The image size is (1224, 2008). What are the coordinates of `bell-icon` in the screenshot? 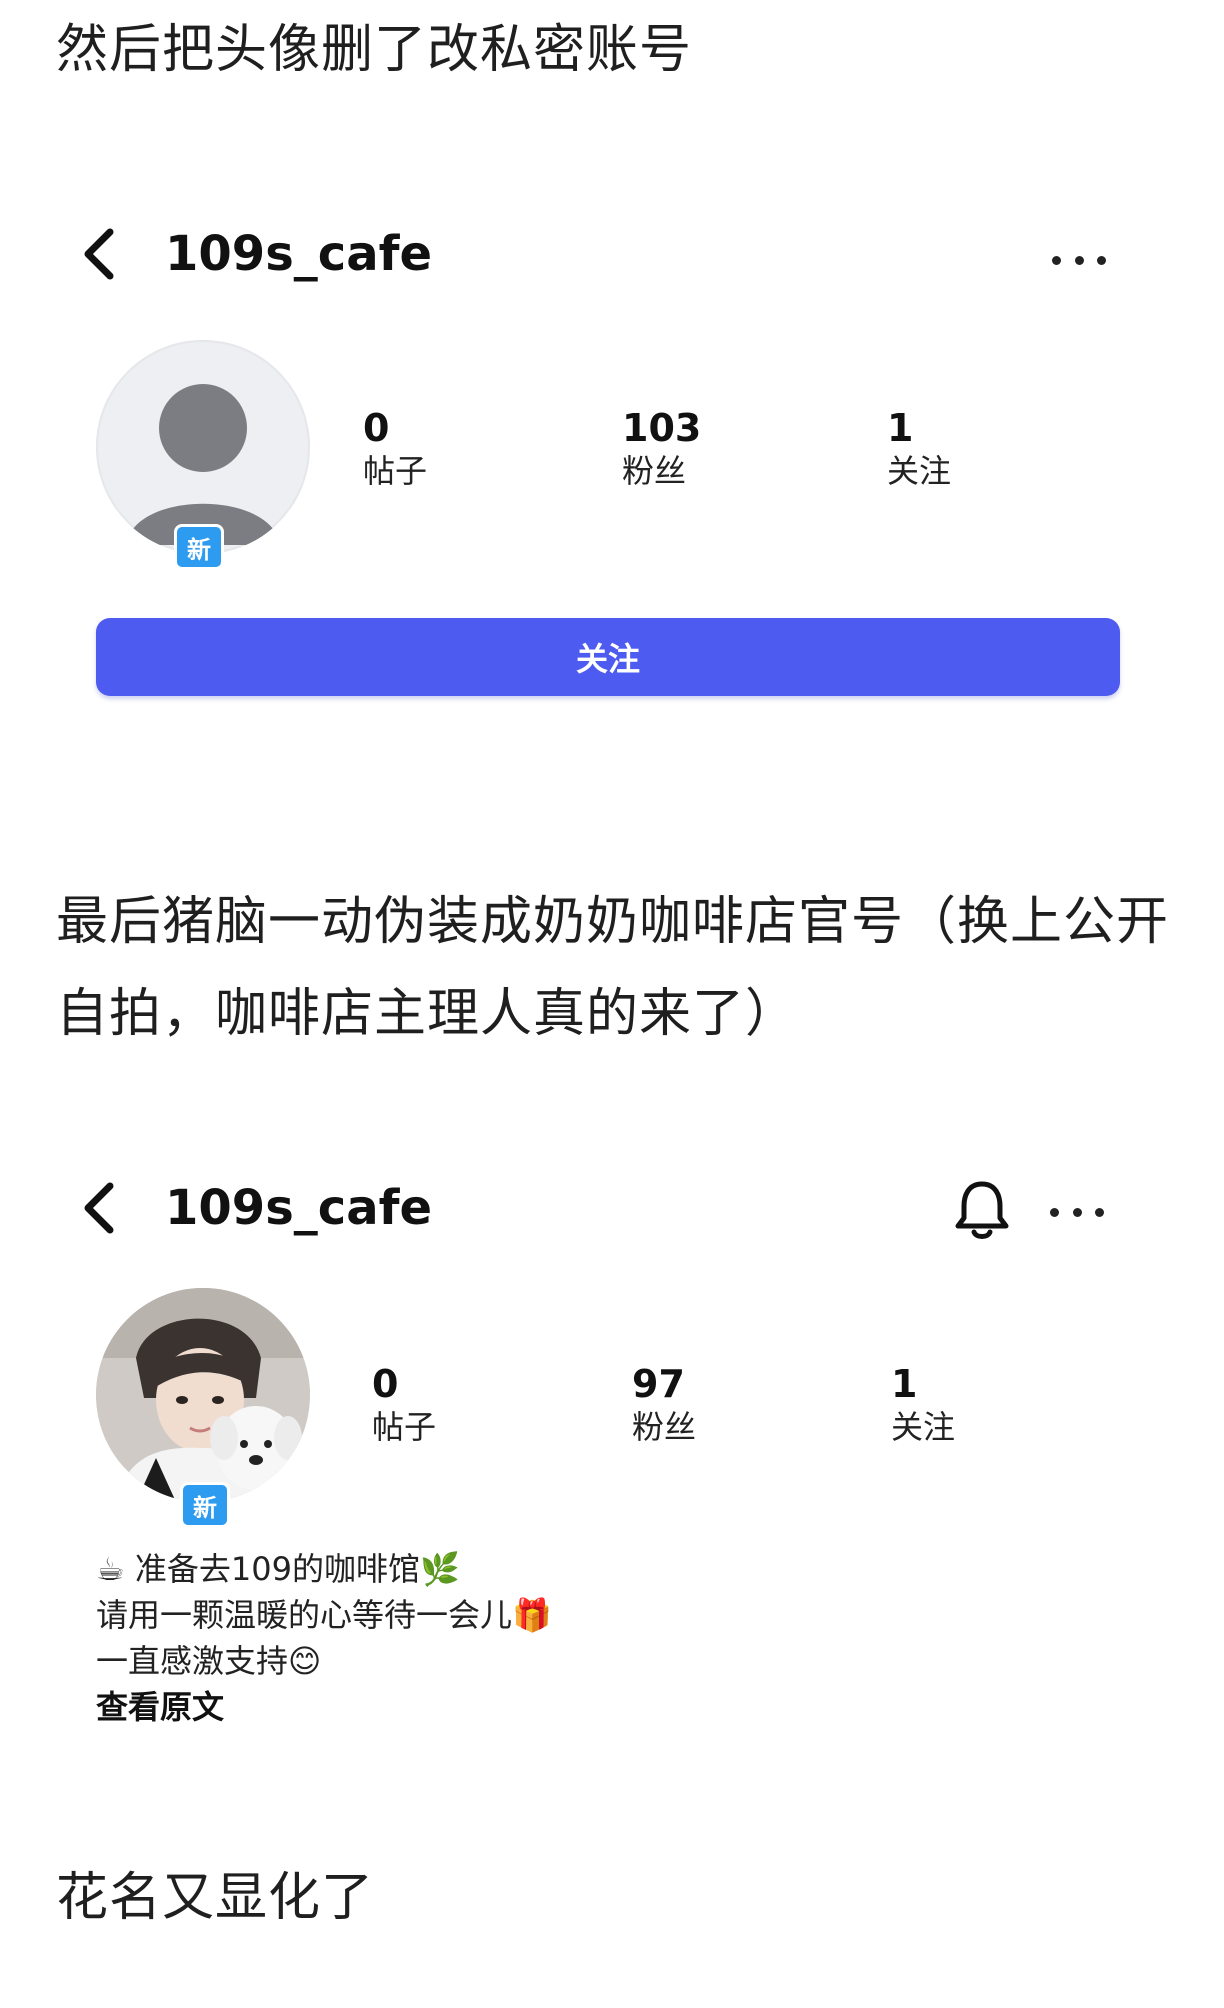 It's located at (982, 1210).